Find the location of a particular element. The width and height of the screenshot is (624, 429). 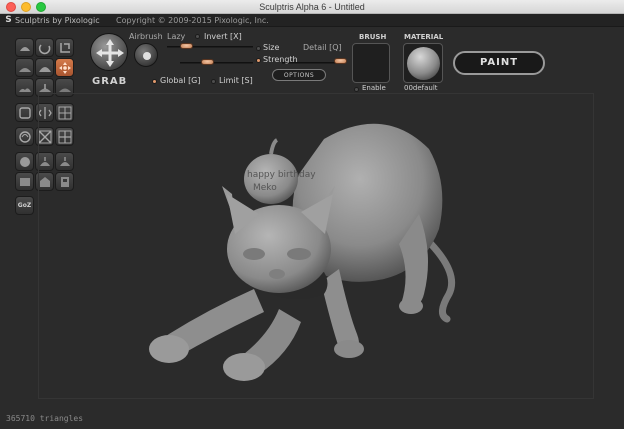

new-sphere-icon is located at coordinates (24, 161).